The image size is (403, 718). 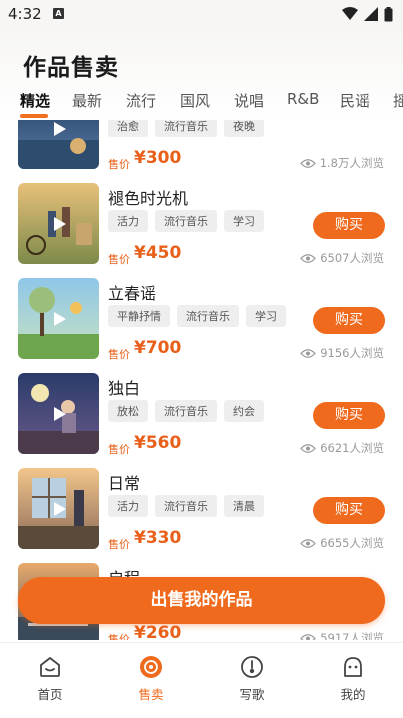 I want to click on category-tabs: 精选 最新 流行 国风 说唱 R&B 民谣 摇, so click(x=201, y=103).